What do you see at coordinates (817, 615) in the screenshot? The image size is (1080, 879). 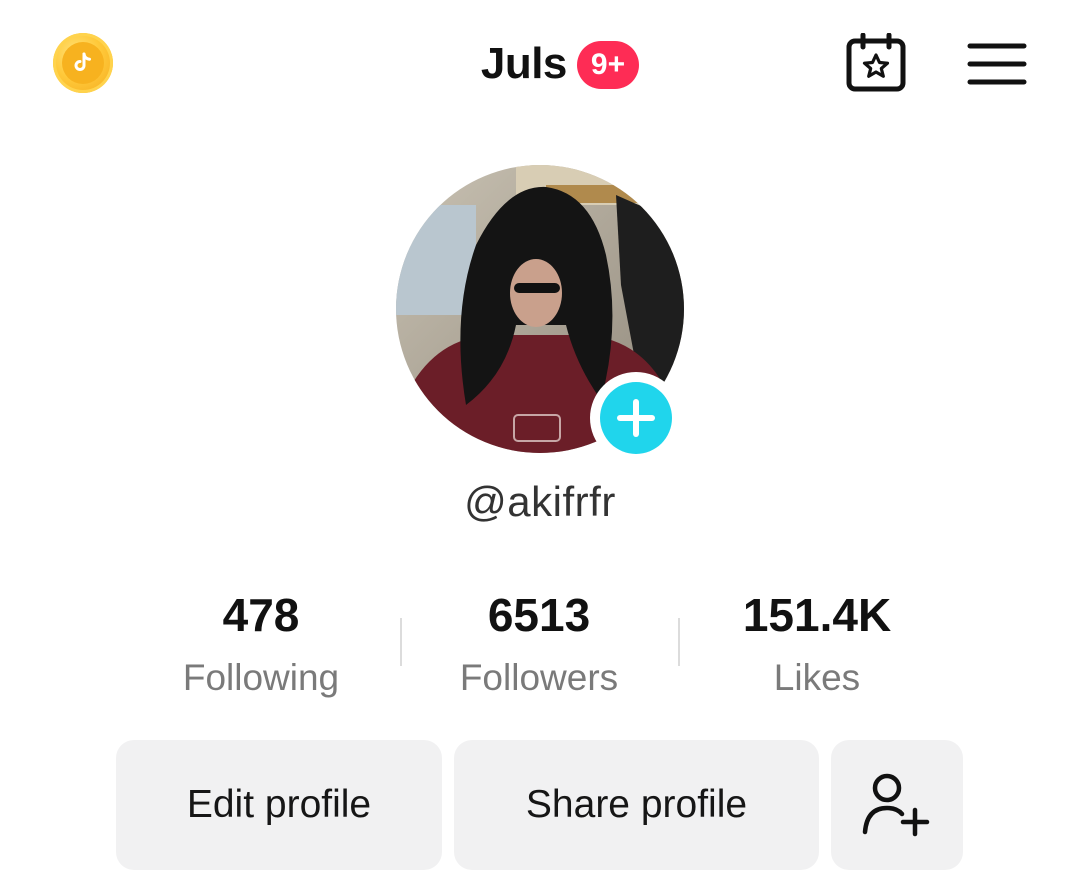 I see `stat-value: 151.4K` at bounding box center [817, 615].